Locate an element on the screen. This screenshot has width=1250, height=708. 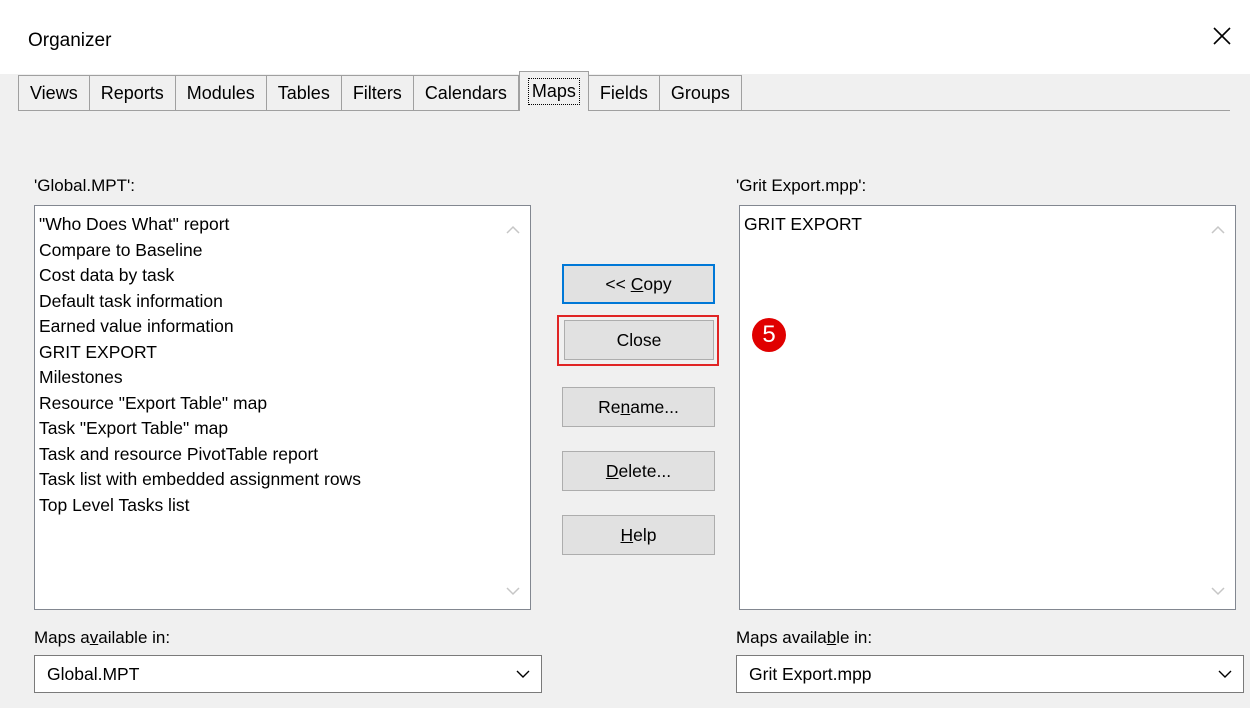
tab-maps: Maps is located at coordinates (553, 91).